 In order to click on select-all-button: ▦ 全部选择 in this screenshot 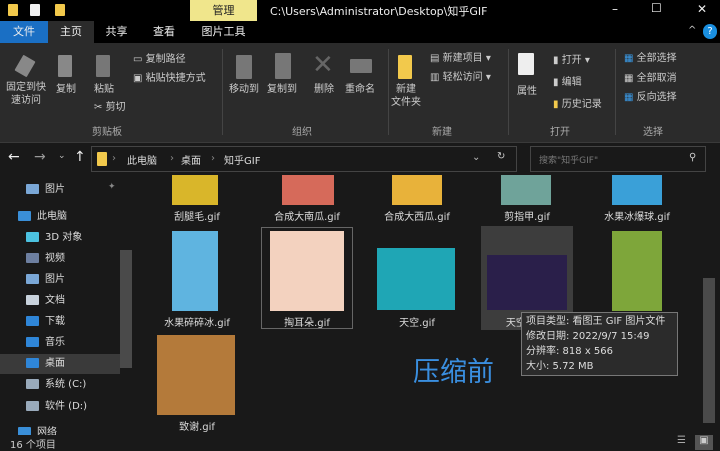, I will do `click(650, 58)`.